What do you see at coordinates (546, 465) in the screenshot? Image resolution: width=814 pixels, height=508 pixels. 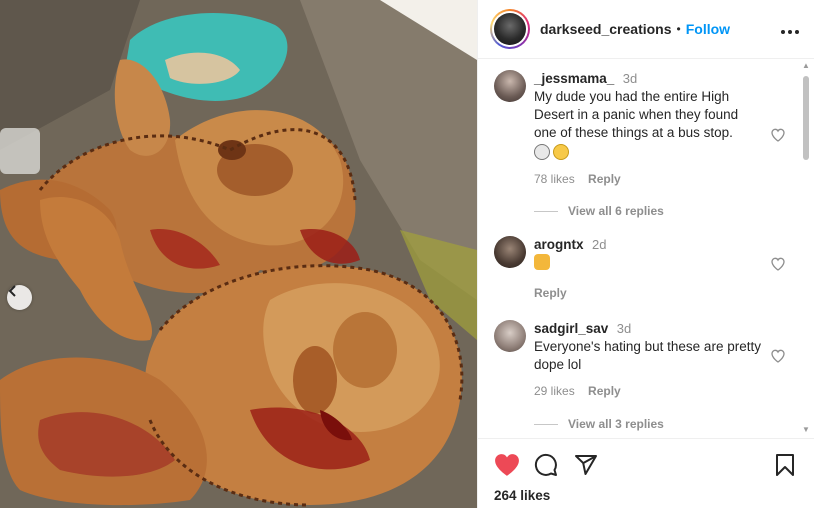 I see `comment-icon` at bounding box center [546, 465].